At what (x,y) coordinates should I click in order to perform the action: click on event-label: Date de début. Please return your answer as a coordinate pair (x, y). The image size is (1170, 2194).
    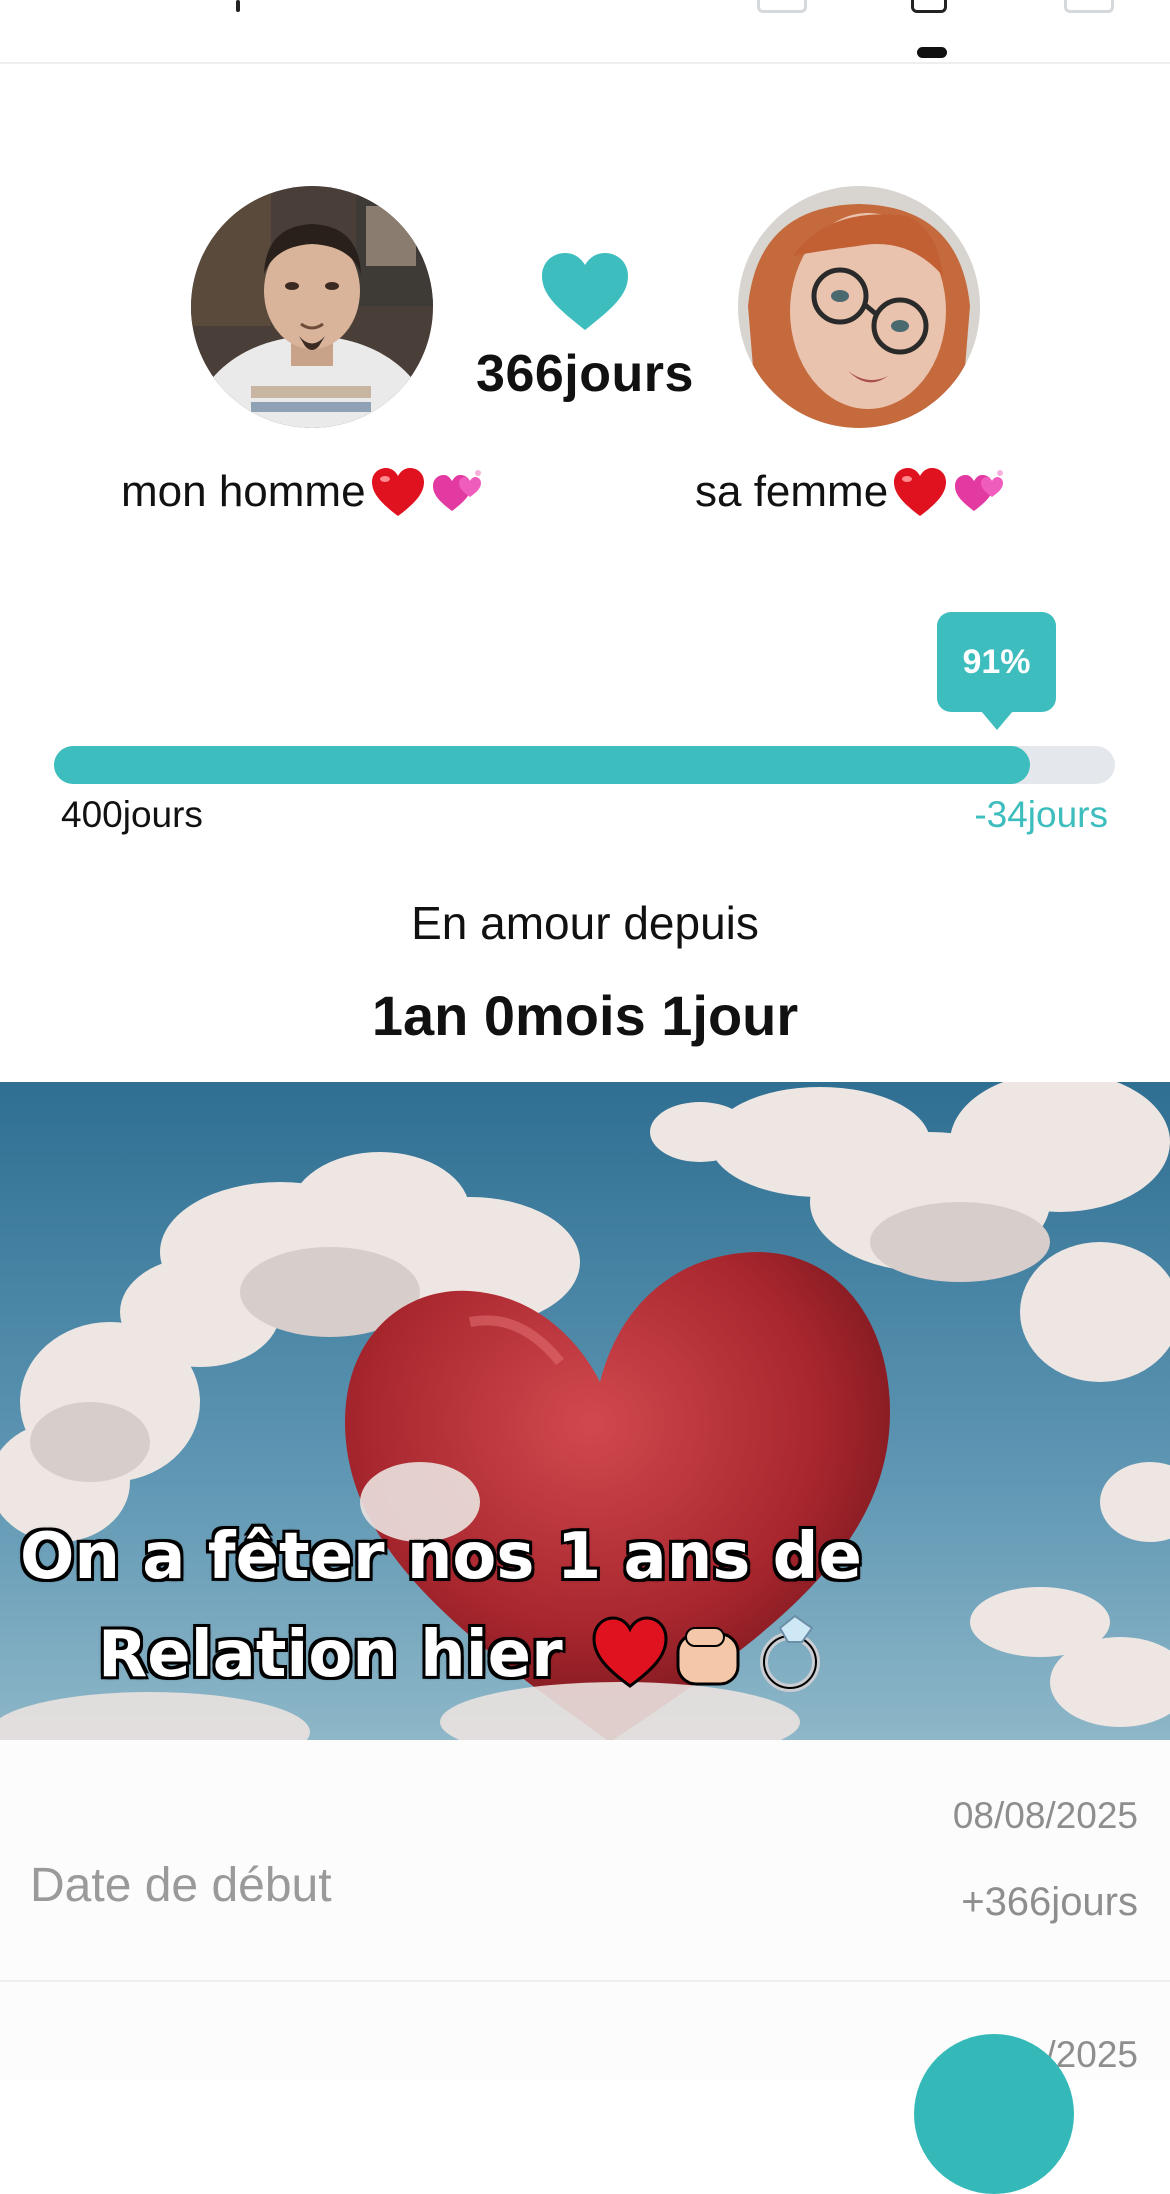
    Looking at the image, I should click on (181, 1885).